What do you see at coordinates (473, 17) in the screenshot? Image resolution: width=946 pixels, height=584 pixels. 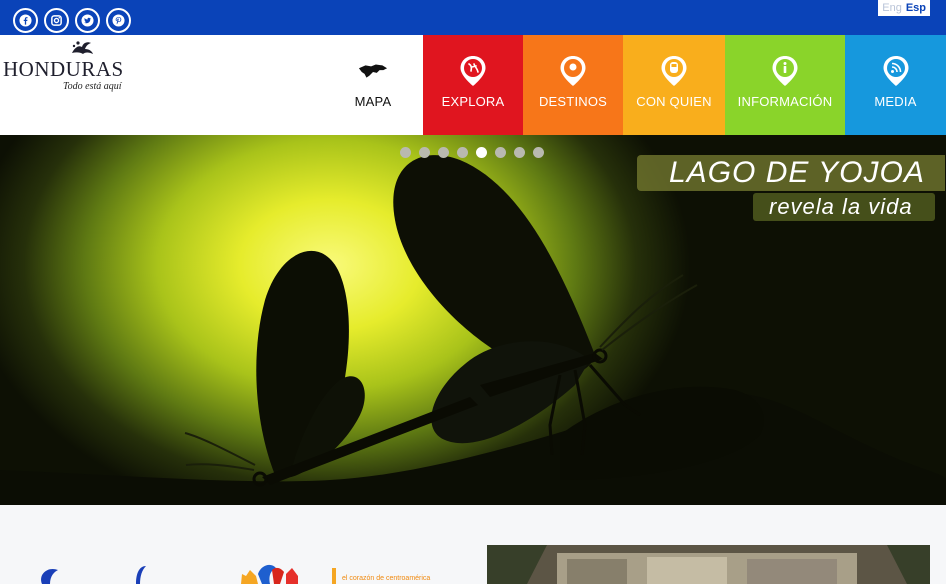 I see `top-bar: Eng Esp` at bounding box center [473, 17].